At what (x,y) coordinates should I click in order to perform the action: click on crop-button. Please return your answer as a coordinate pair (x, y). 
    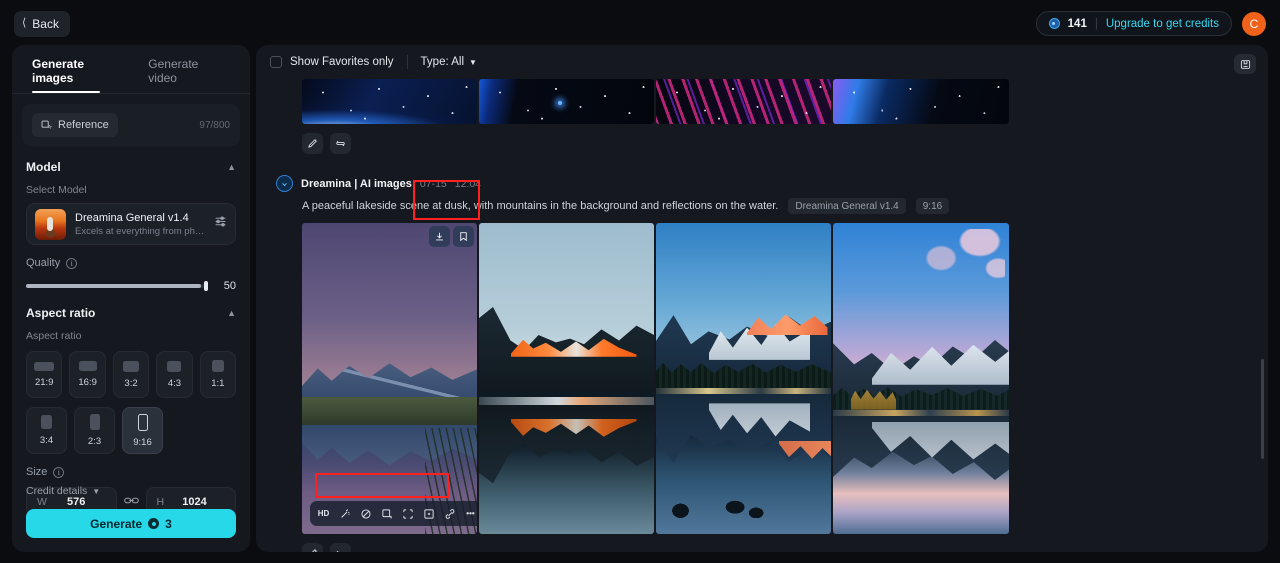
    Looking at the image, I should click on (407, 513).